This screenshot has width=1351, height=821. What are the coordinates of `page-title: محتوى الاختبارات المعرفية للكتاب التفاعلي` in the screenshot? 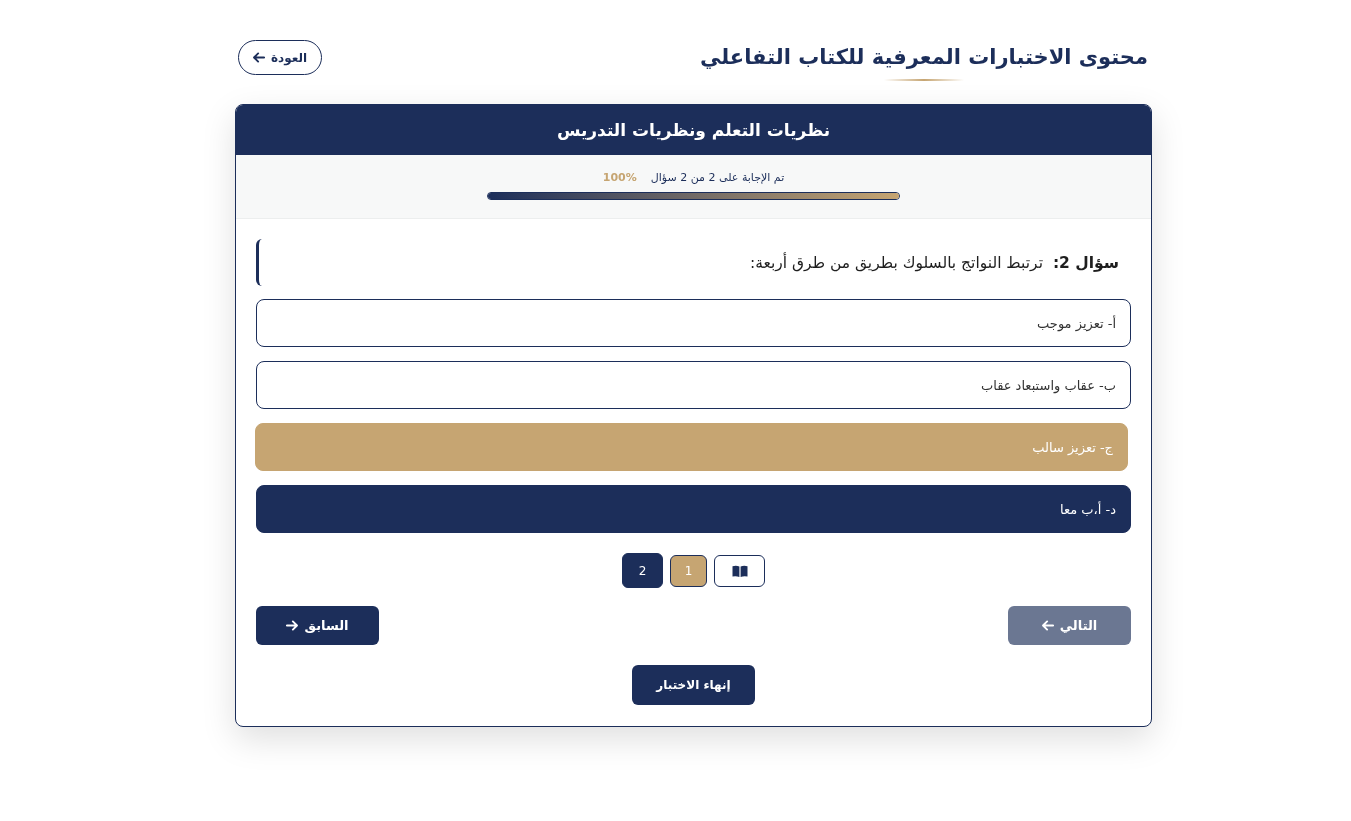 It's located at (924, 57).